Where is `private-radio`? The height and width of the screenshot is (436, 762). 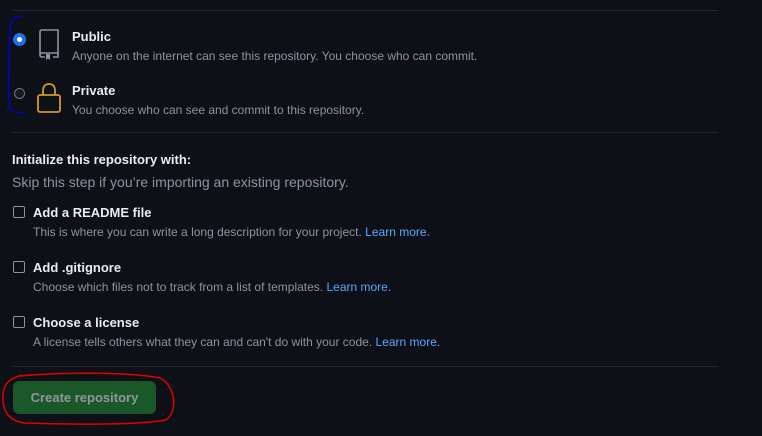 private-radio is located at coordinates (19, 93).